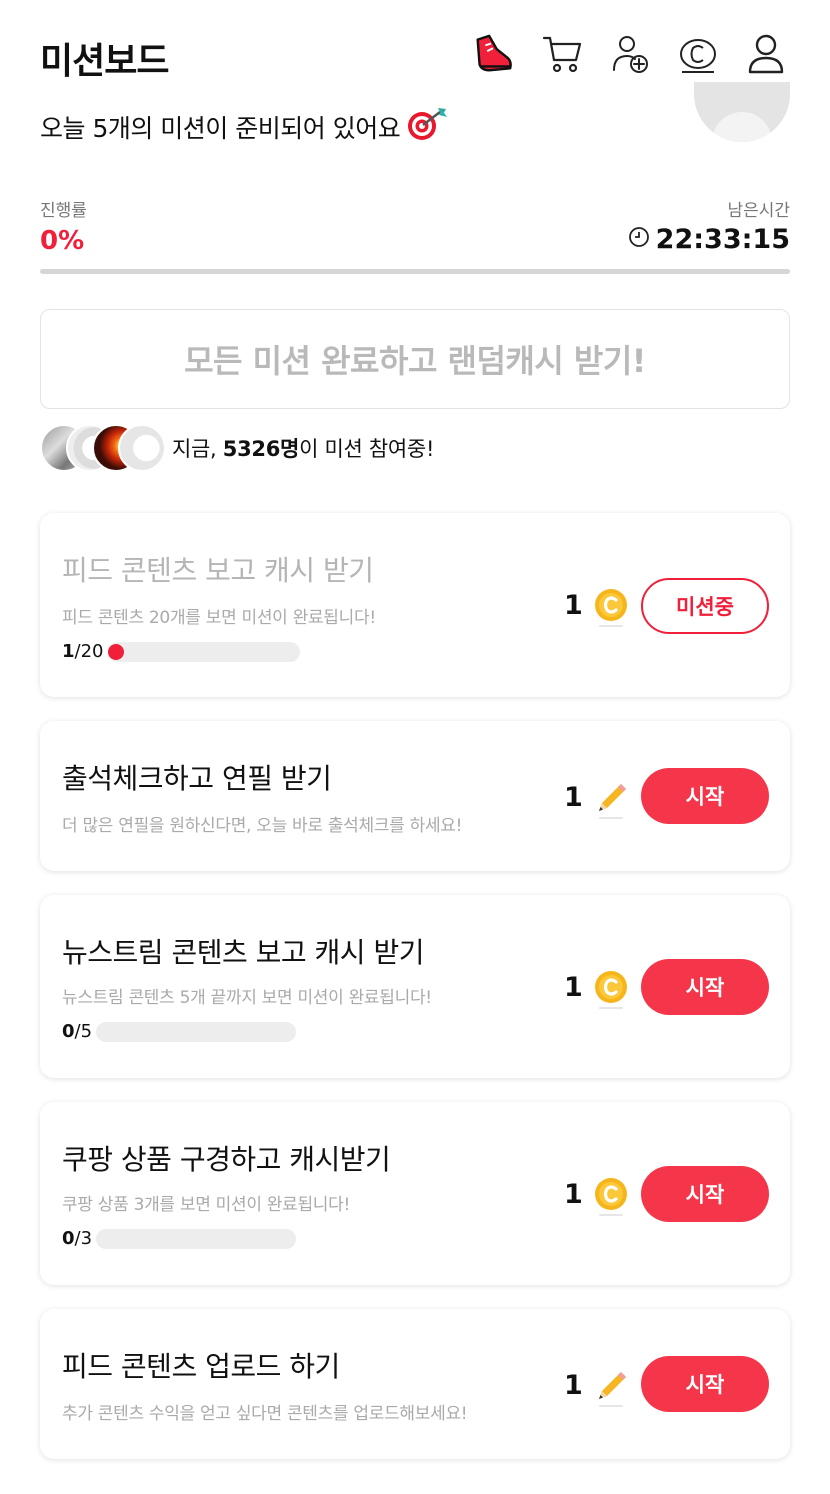 The image size is (830, 1494). I want to click on shoe-icon, so click(492, 54).